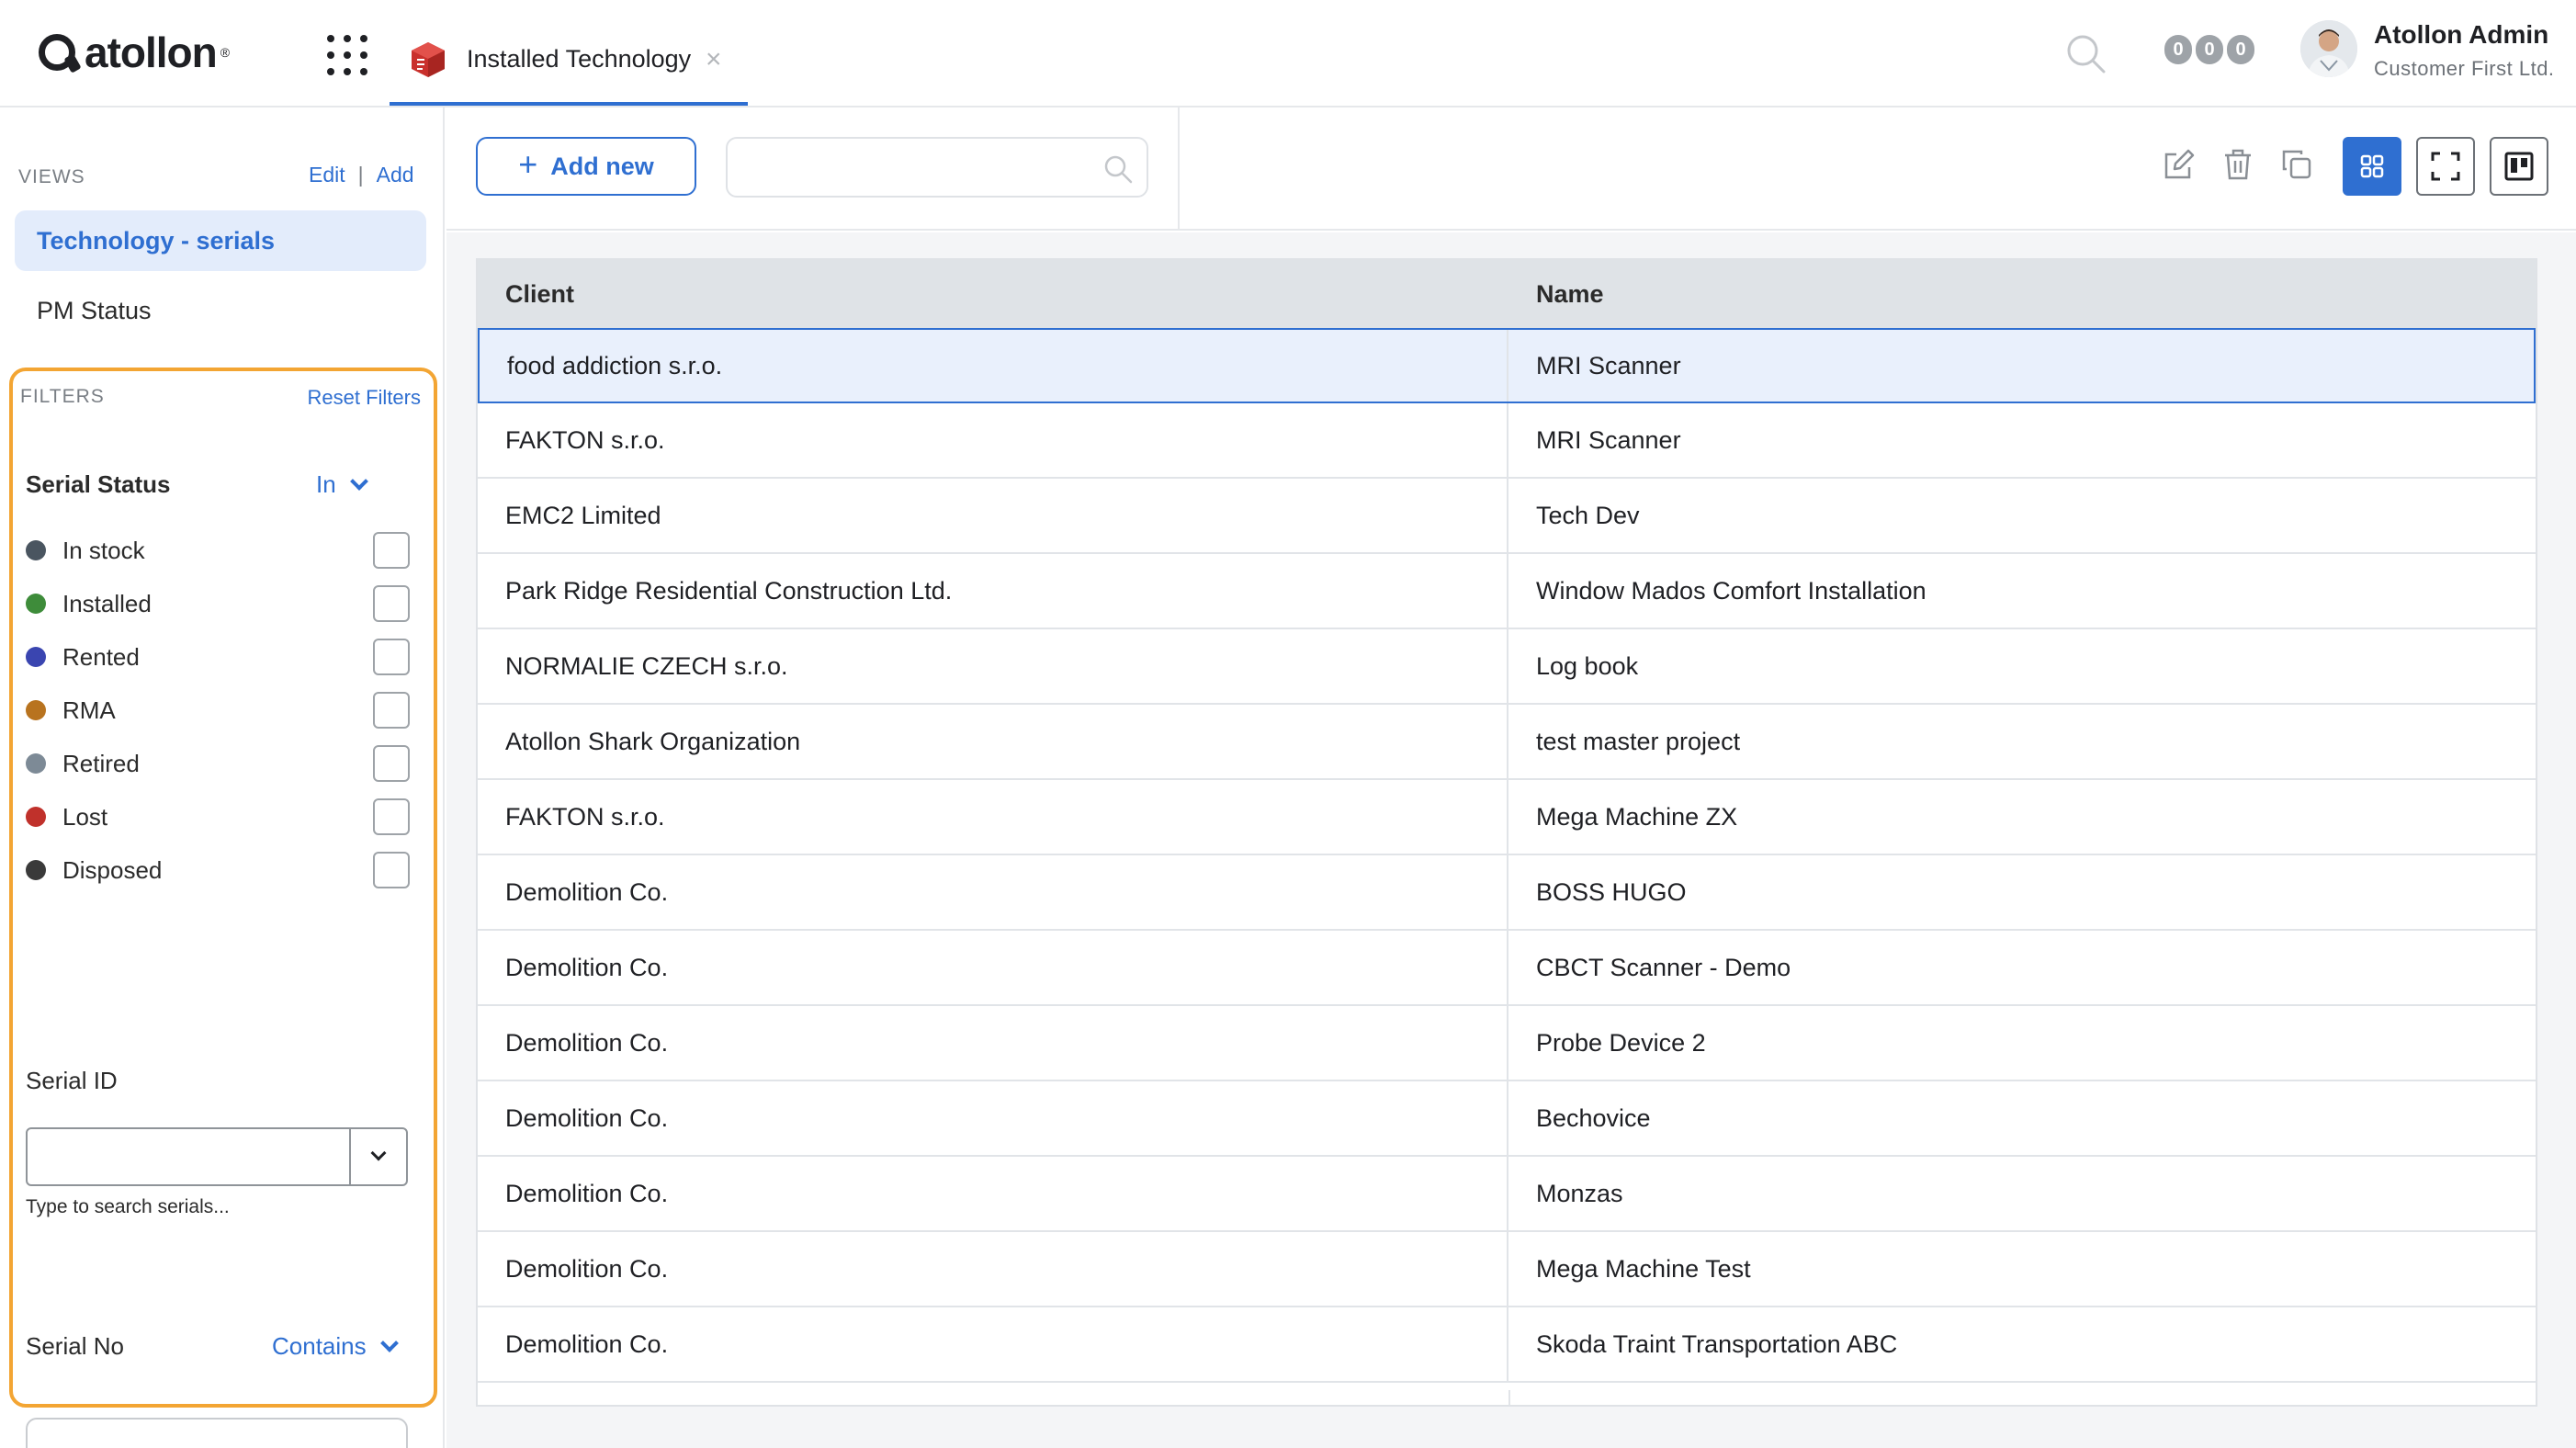  Describe the element at coordinates (342, 485) in the screenshot. I see `serial-status-operator-dropdown: In` at that location.